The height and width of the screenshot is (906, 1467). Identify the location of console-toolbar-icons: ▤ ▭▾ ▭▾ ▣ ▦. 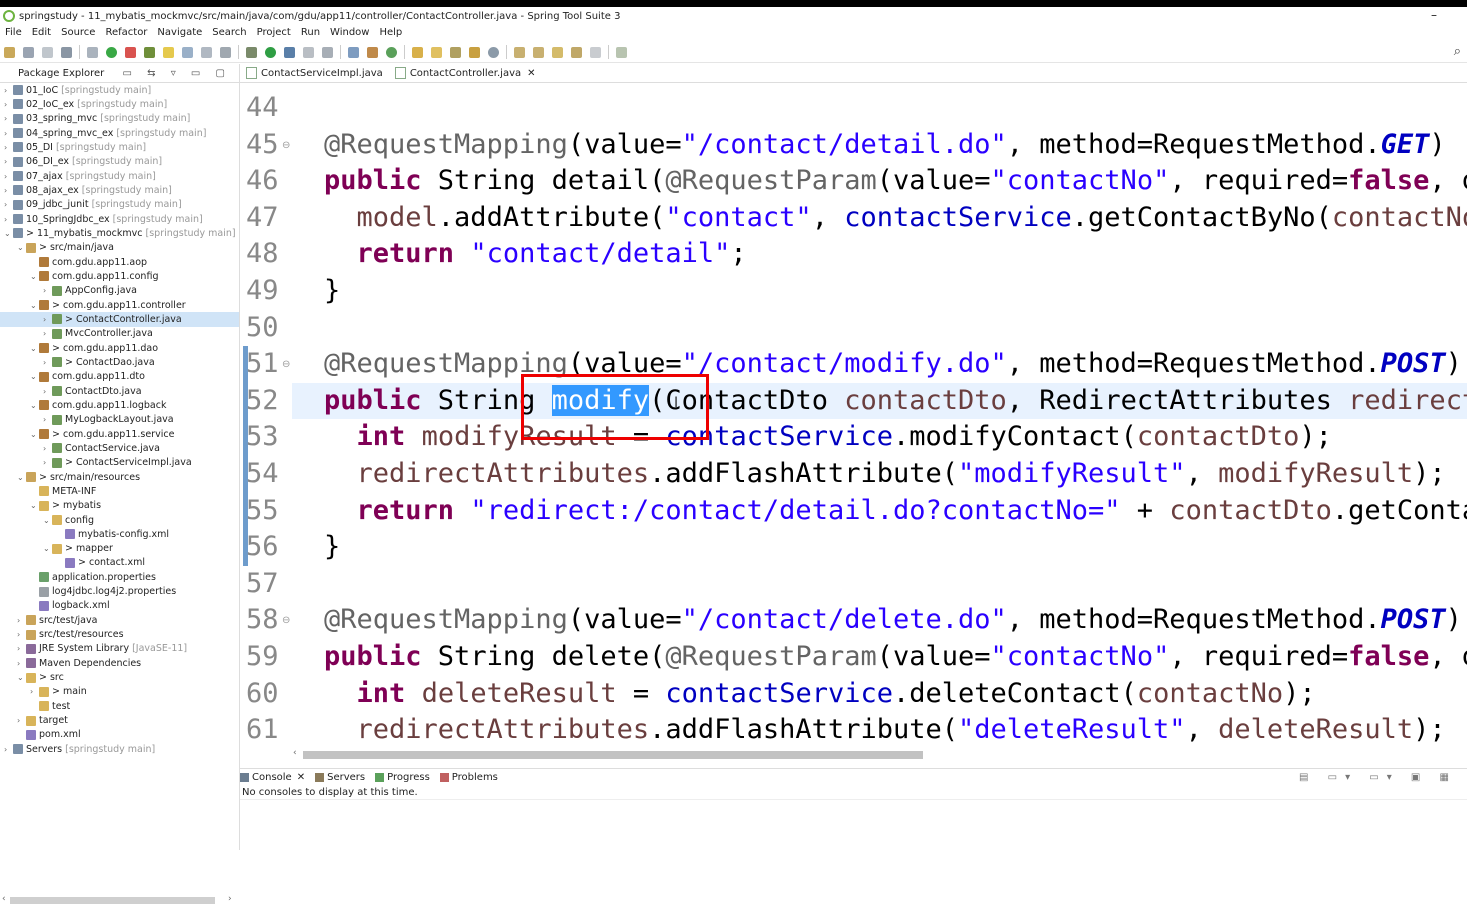
(1378, 777).